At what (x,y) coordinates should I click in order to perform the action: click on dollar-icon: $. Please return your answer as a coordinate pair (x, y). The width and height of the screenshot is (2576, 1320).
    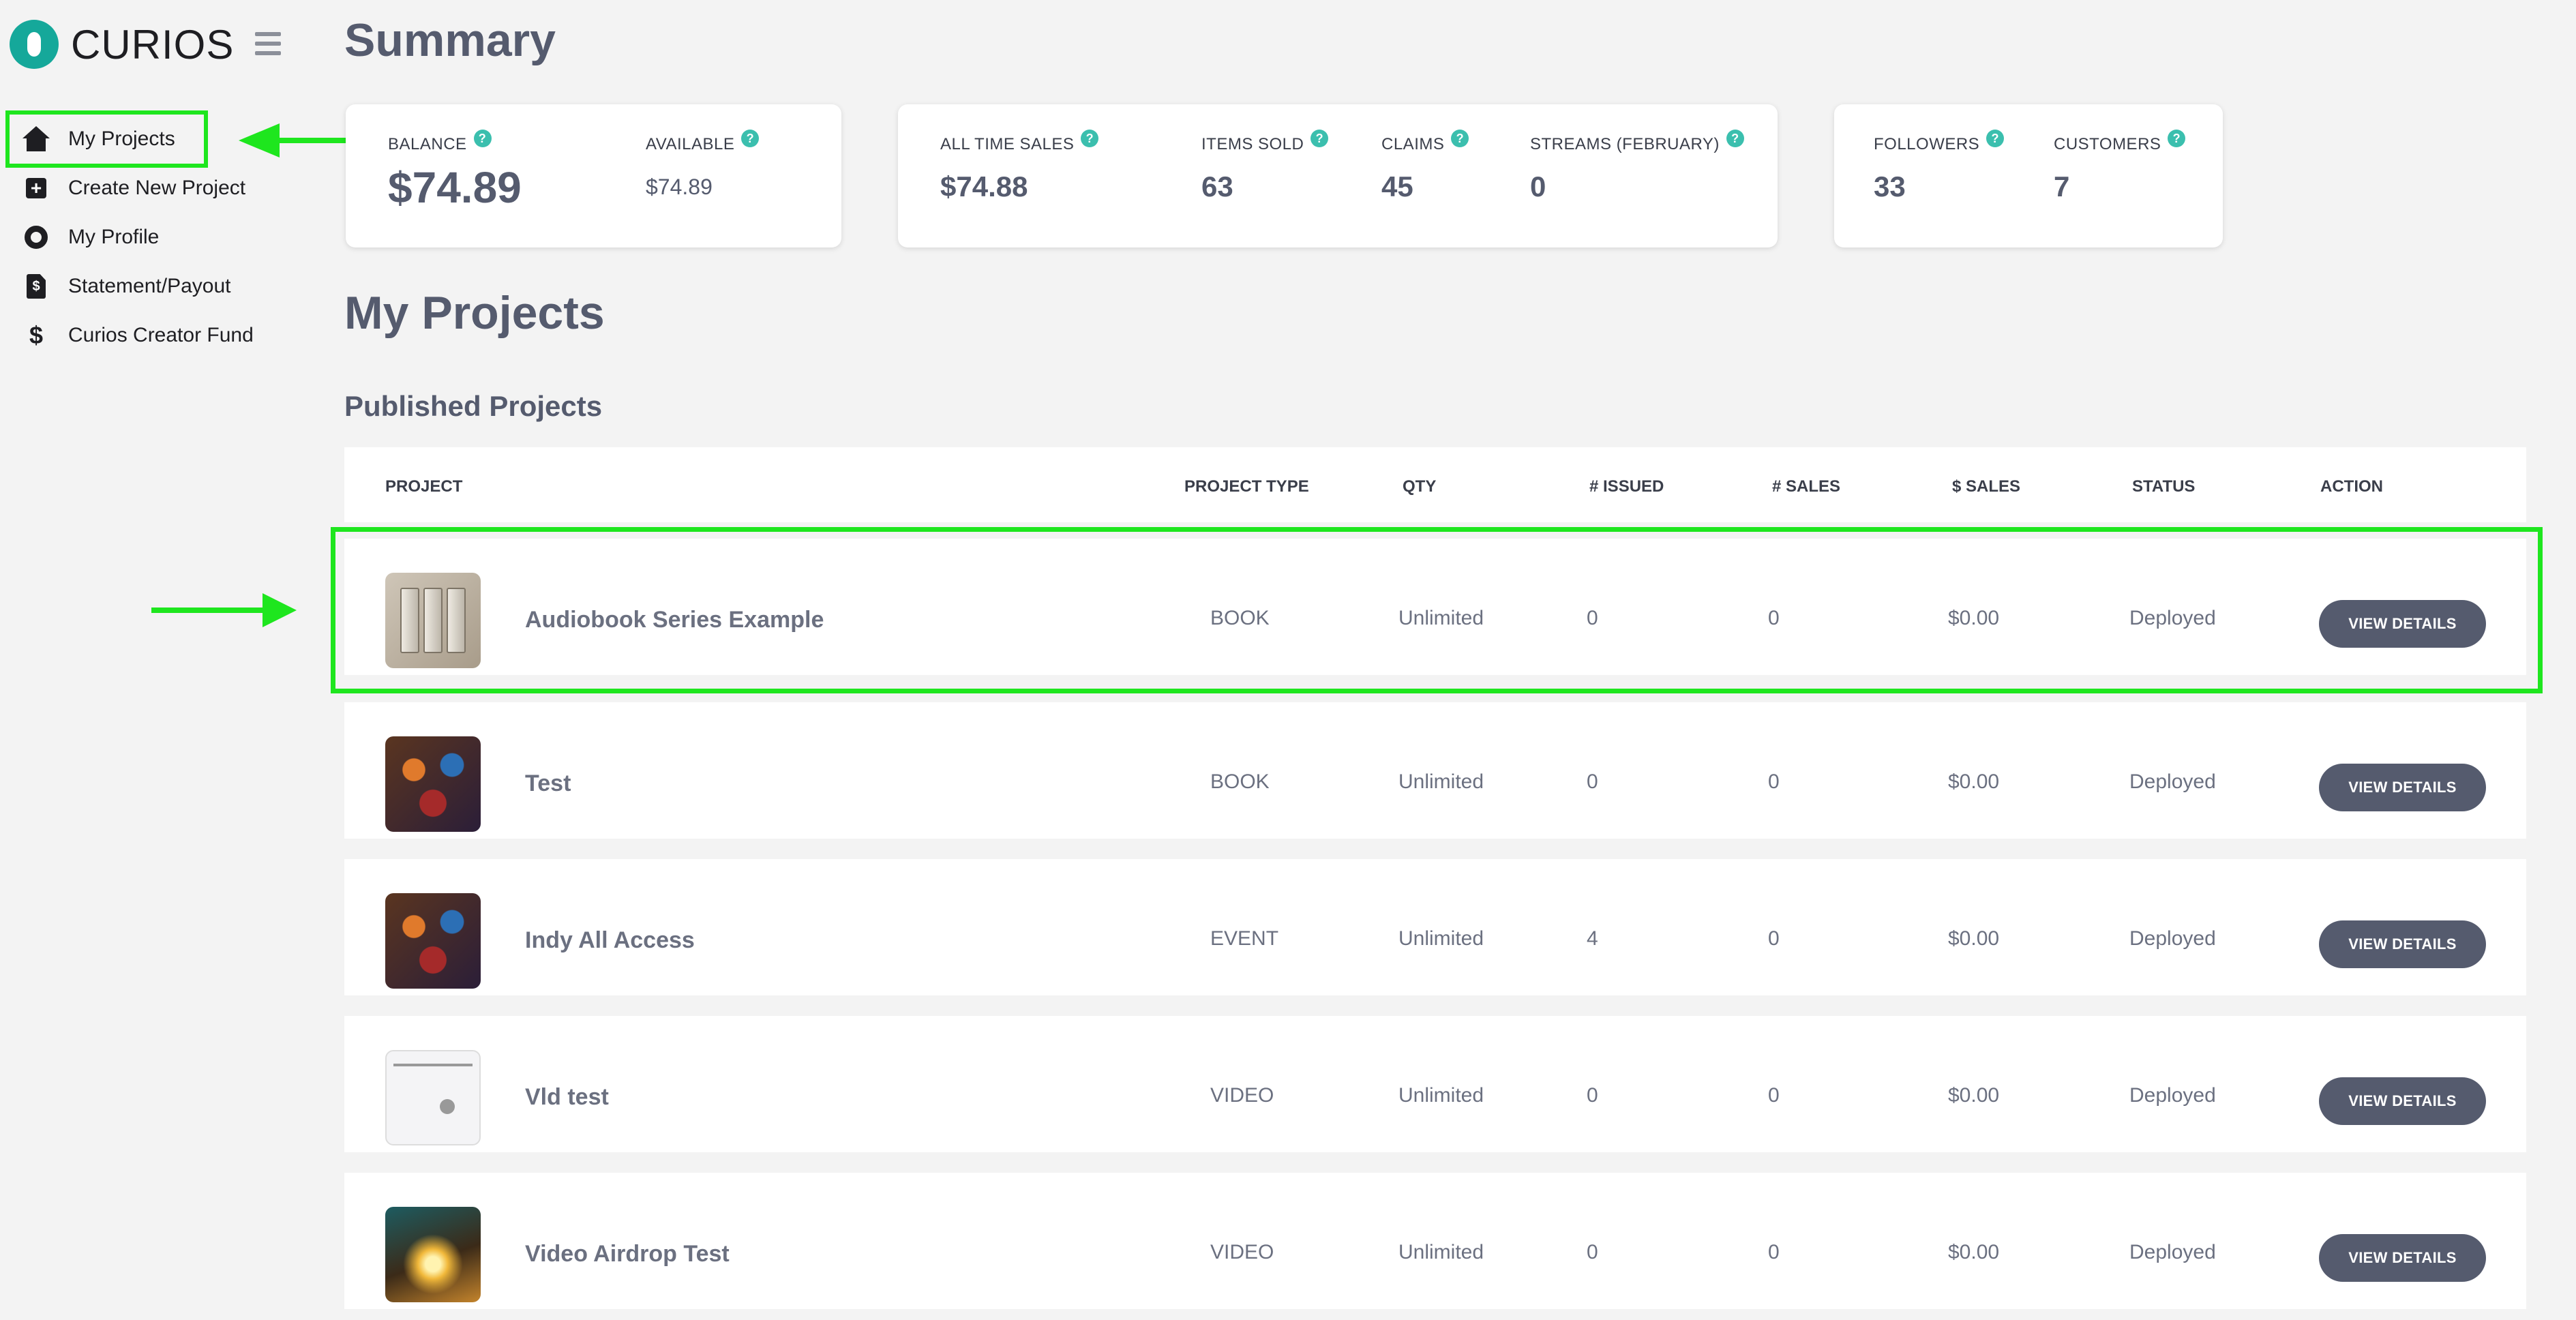
    Looking at the image, I should click on (36, 335).